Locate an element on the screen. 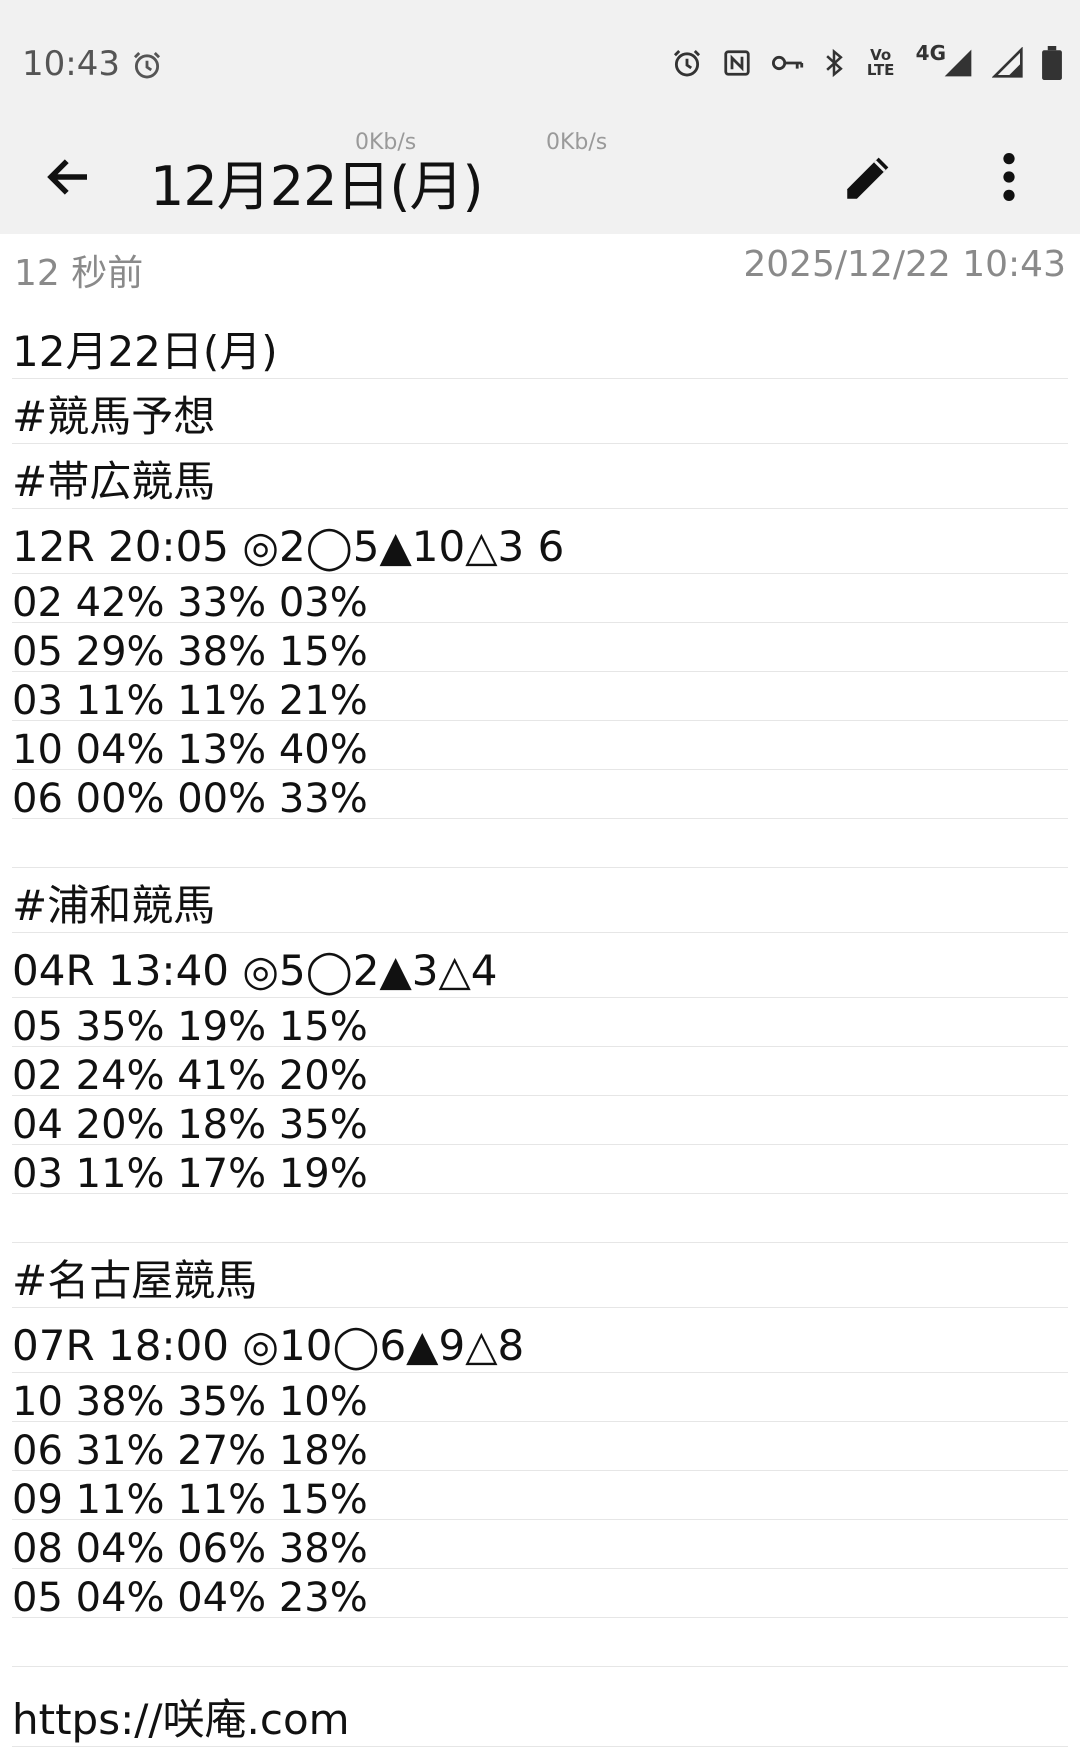  odds-row: 04 20% 18% 35% is located at coordinates (540, 1120).